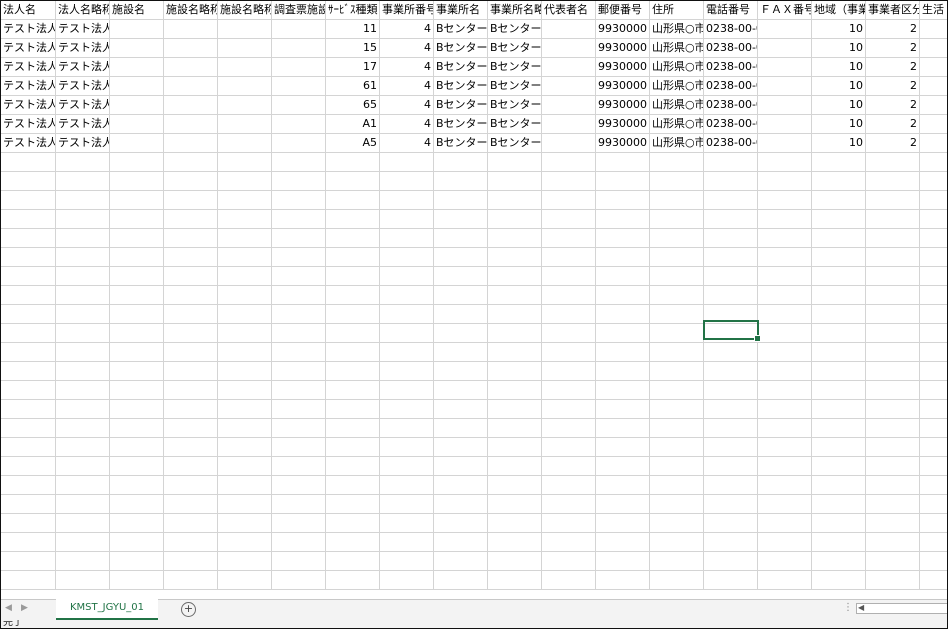 This screenshot has width=948, height=629. I want to click on column-header-cell: ＦＡＸ番号, so click(785, 10).